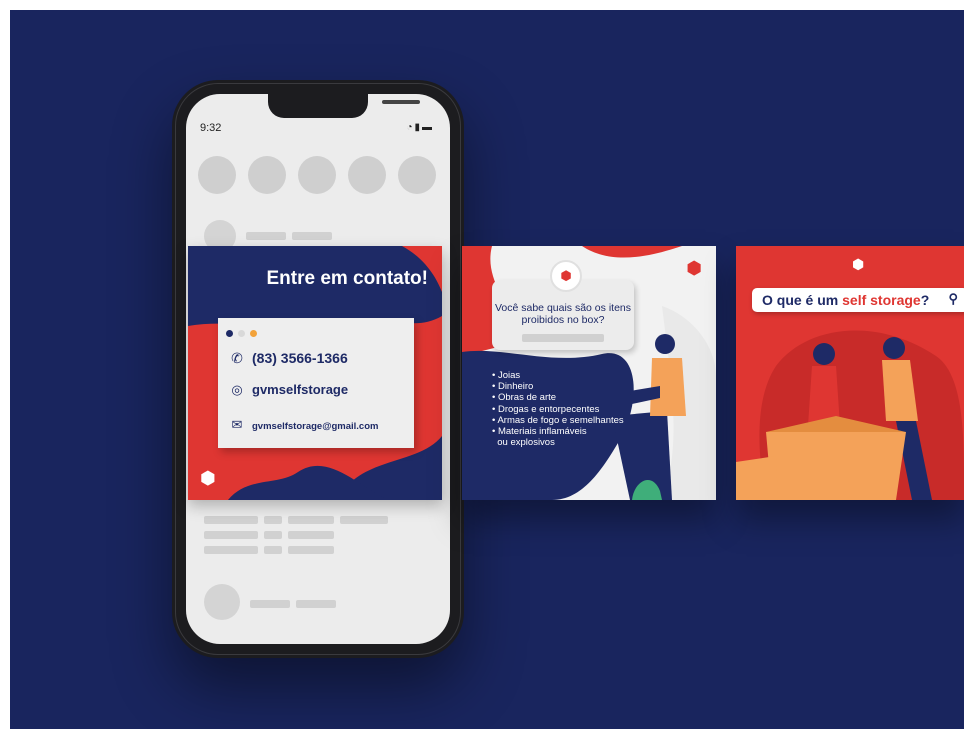 The width and height of the screenshot is (966, 731). What do you see at coordinates (925, 300) in the screenshot?
I see `search-suffix: ?` at bounding box center [925, 300].